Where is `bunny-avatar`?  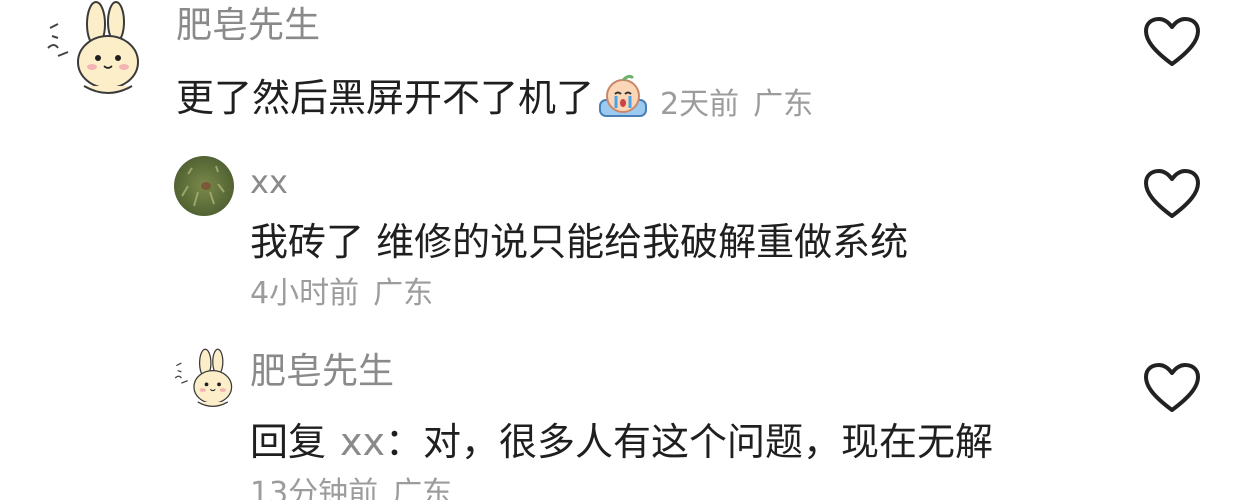
bunny-avatar is located at coordinates (204, 380).